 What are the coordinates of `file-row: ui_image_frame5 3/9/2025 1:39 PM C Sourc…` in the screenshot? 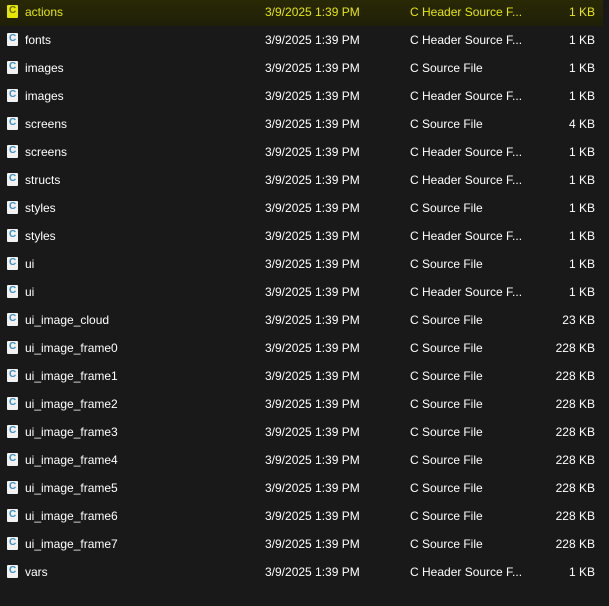 It's located at (301, 488).